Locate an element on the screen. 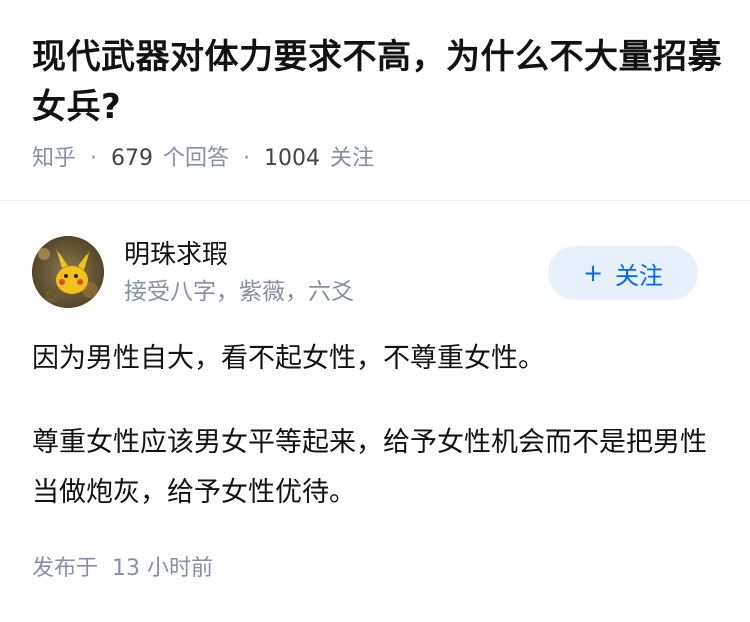 This screenshot has width=750, height=622. answer-paragraph: 因为男性自大，看不起女性，不尊重女性。 is located at coordinates (288, 358).